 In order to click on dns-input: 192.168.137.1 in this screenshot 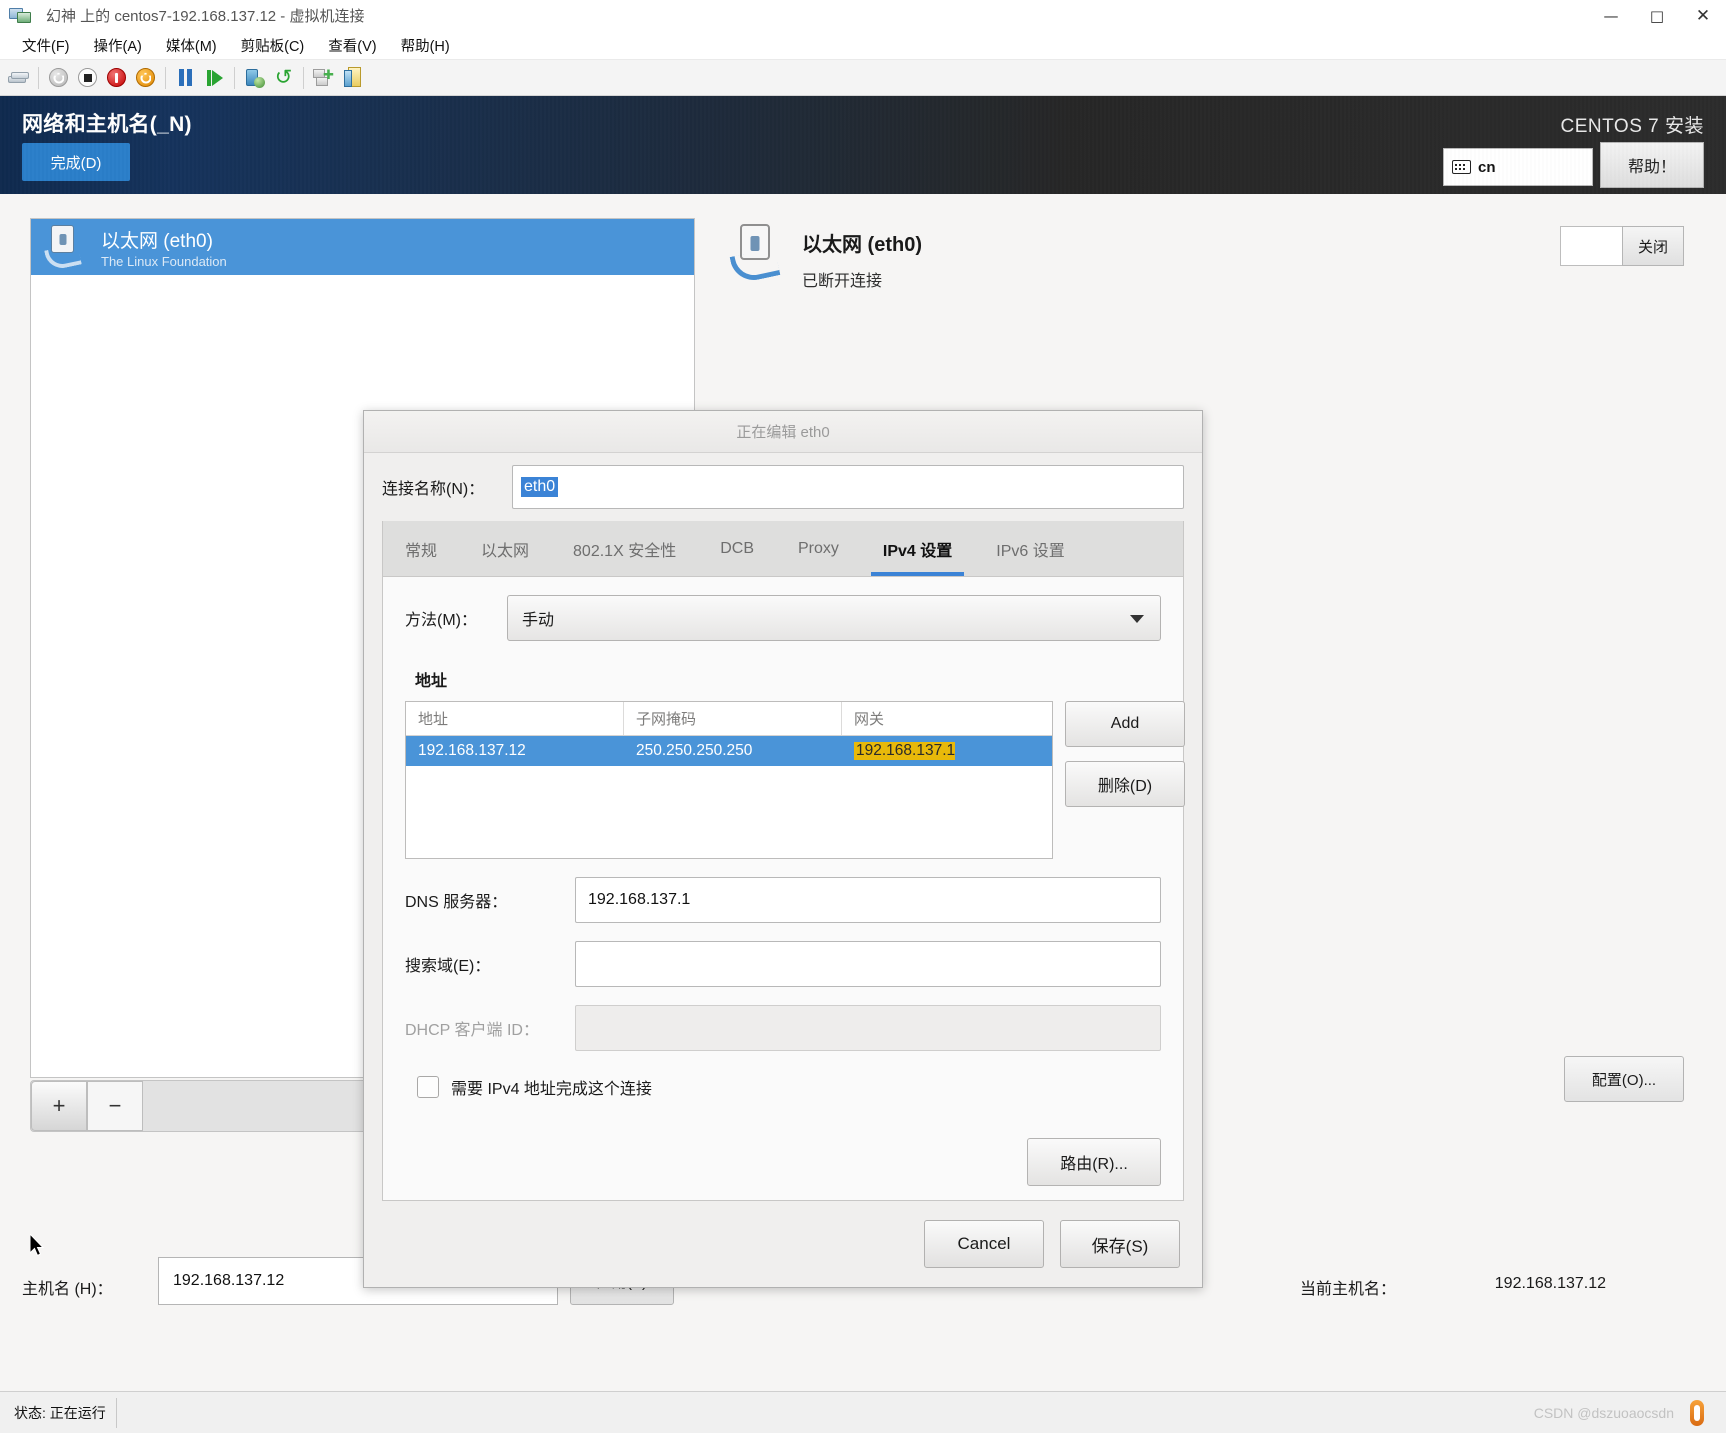, I will do `click(868, 900)`.